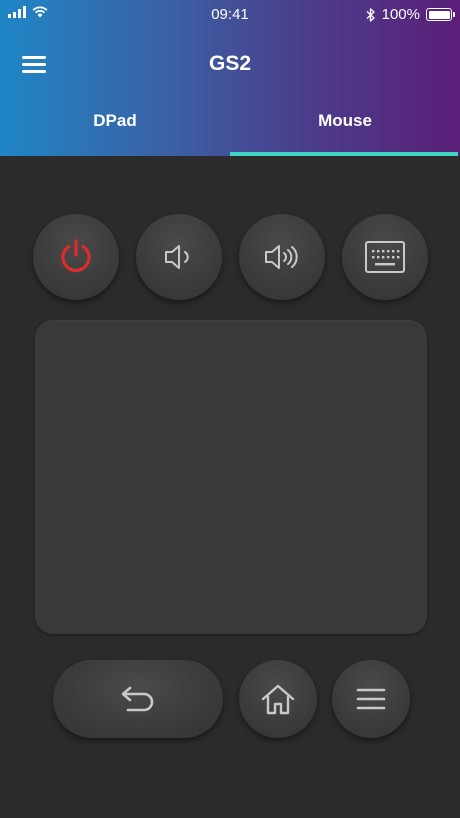  I want to click on volume-down-button, so click(179, 257).